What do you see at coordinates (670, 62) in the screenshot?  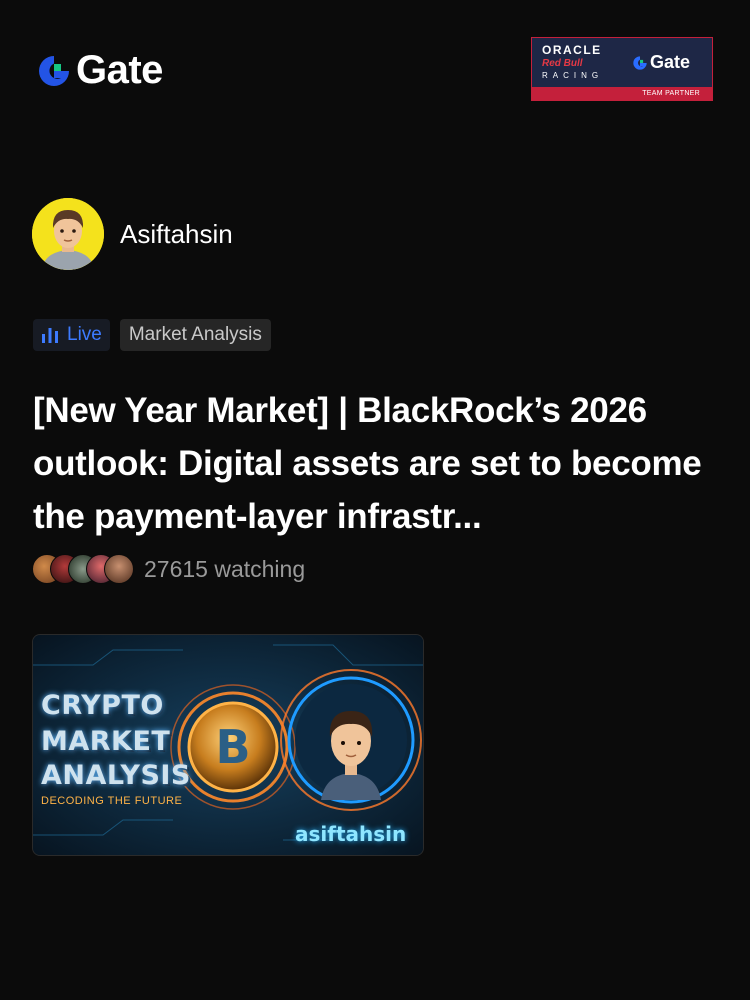 I see `partner-gate-text: Gate` at bounding box center [670, 62].